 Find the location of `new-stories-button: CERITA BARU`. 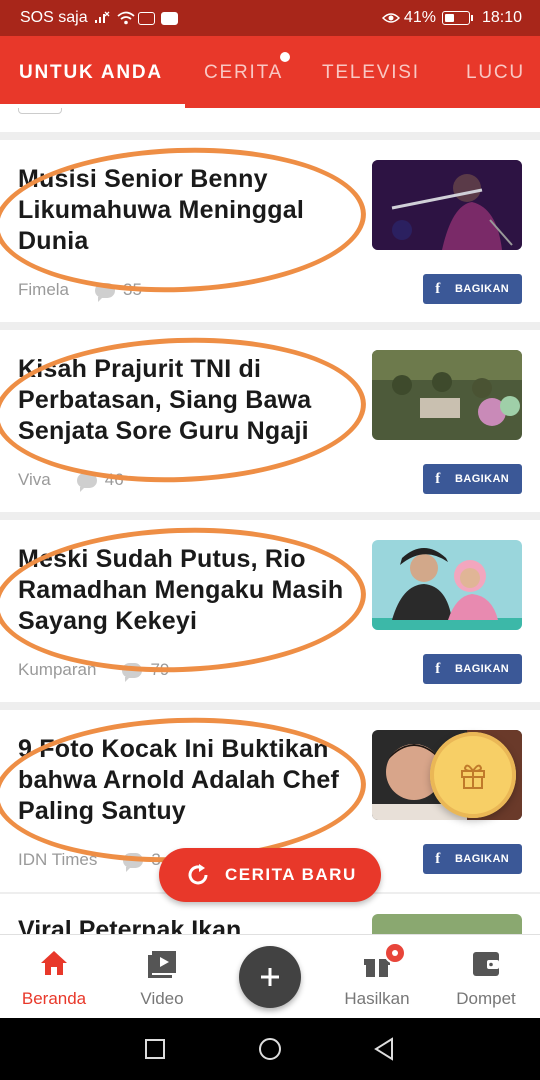

new-stories-button: CERITA BARU is located at coordinates (270, 875).